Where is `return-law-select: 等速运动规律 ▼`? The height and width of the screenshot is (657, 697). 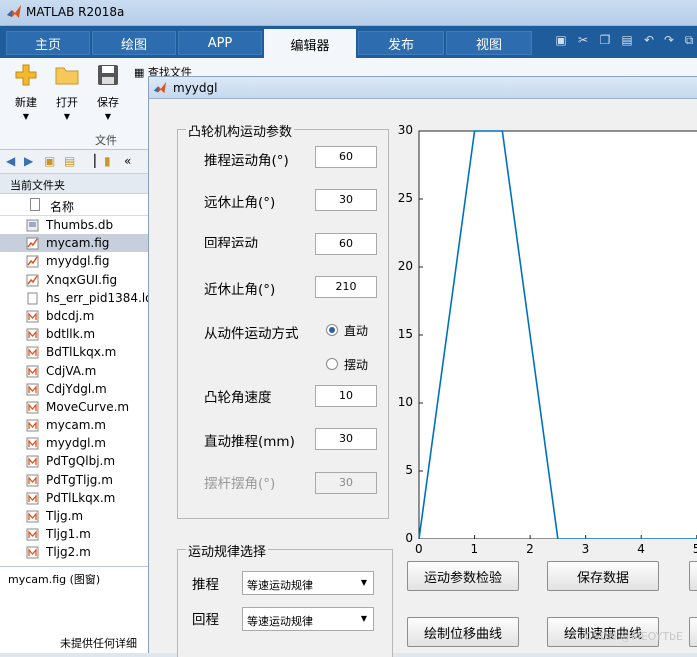
return-law-select: 等速运动规律 ▼ is located at coordinates (308, 619).